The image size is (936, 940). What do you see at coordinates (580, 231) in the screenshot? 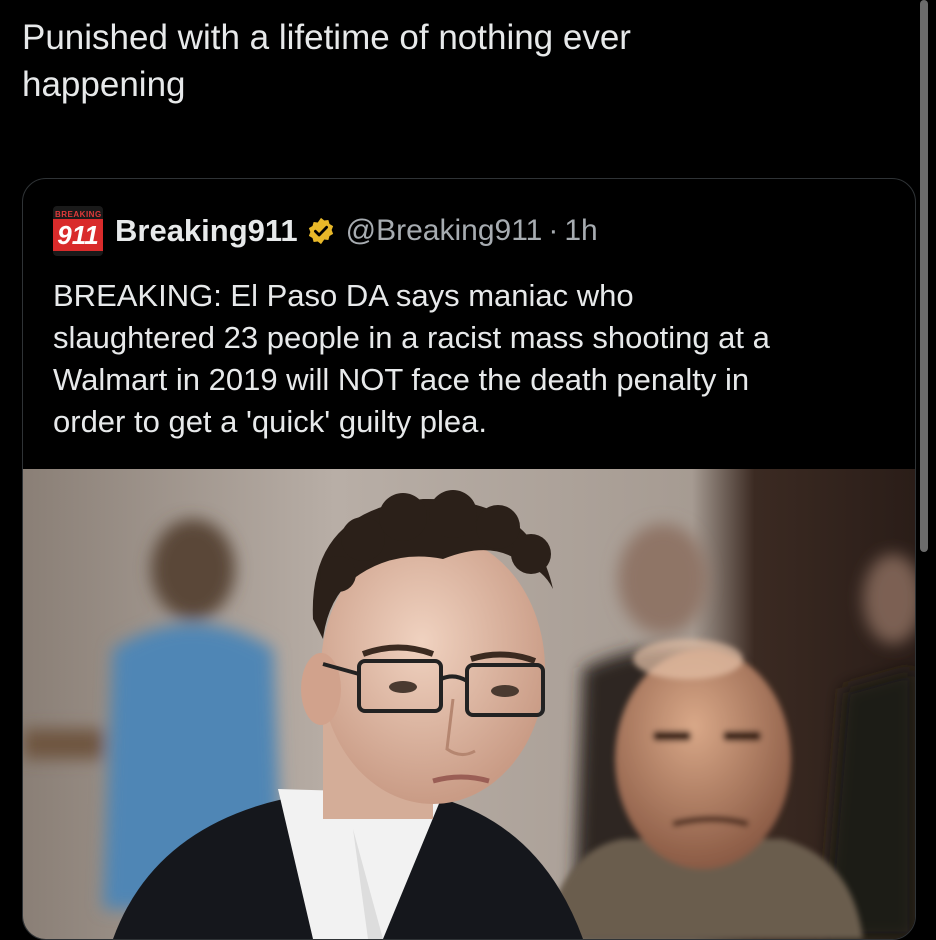
I see `timestamp: 1h` at bounding box center [580, 231].